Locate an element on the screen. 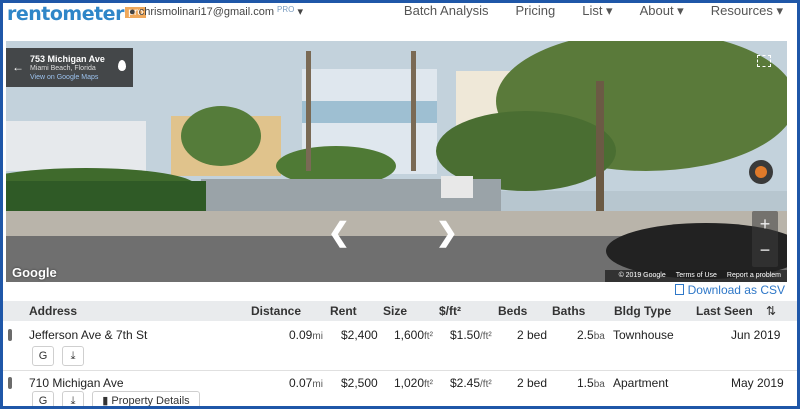 This screenshot has width=800, height=409. header-address: Address is located at coordinates (53, 311).